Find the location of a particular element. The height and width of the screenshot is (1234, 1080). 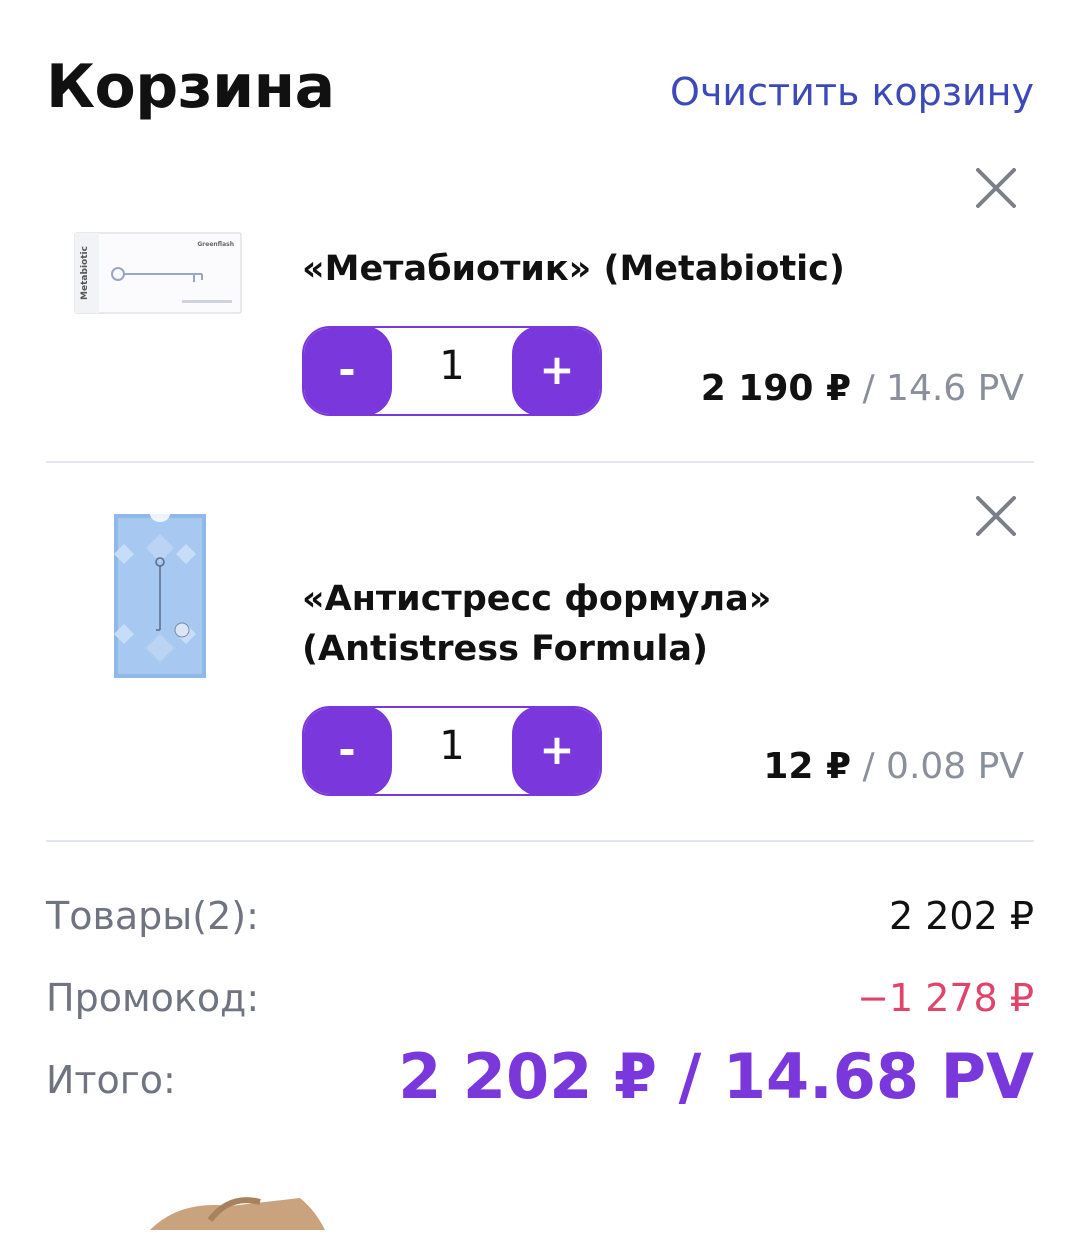

price-value: 12 ₽ is located at coordinates (807, 766).